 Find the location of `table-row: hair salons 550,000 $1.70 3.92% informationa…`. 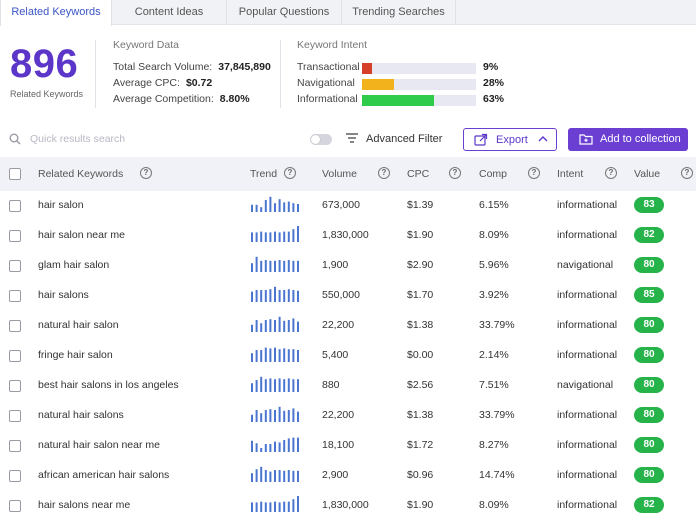

table-row: hair salons 550,000 $1.70 3.92% informationa… is located at coordinates (348, 296).